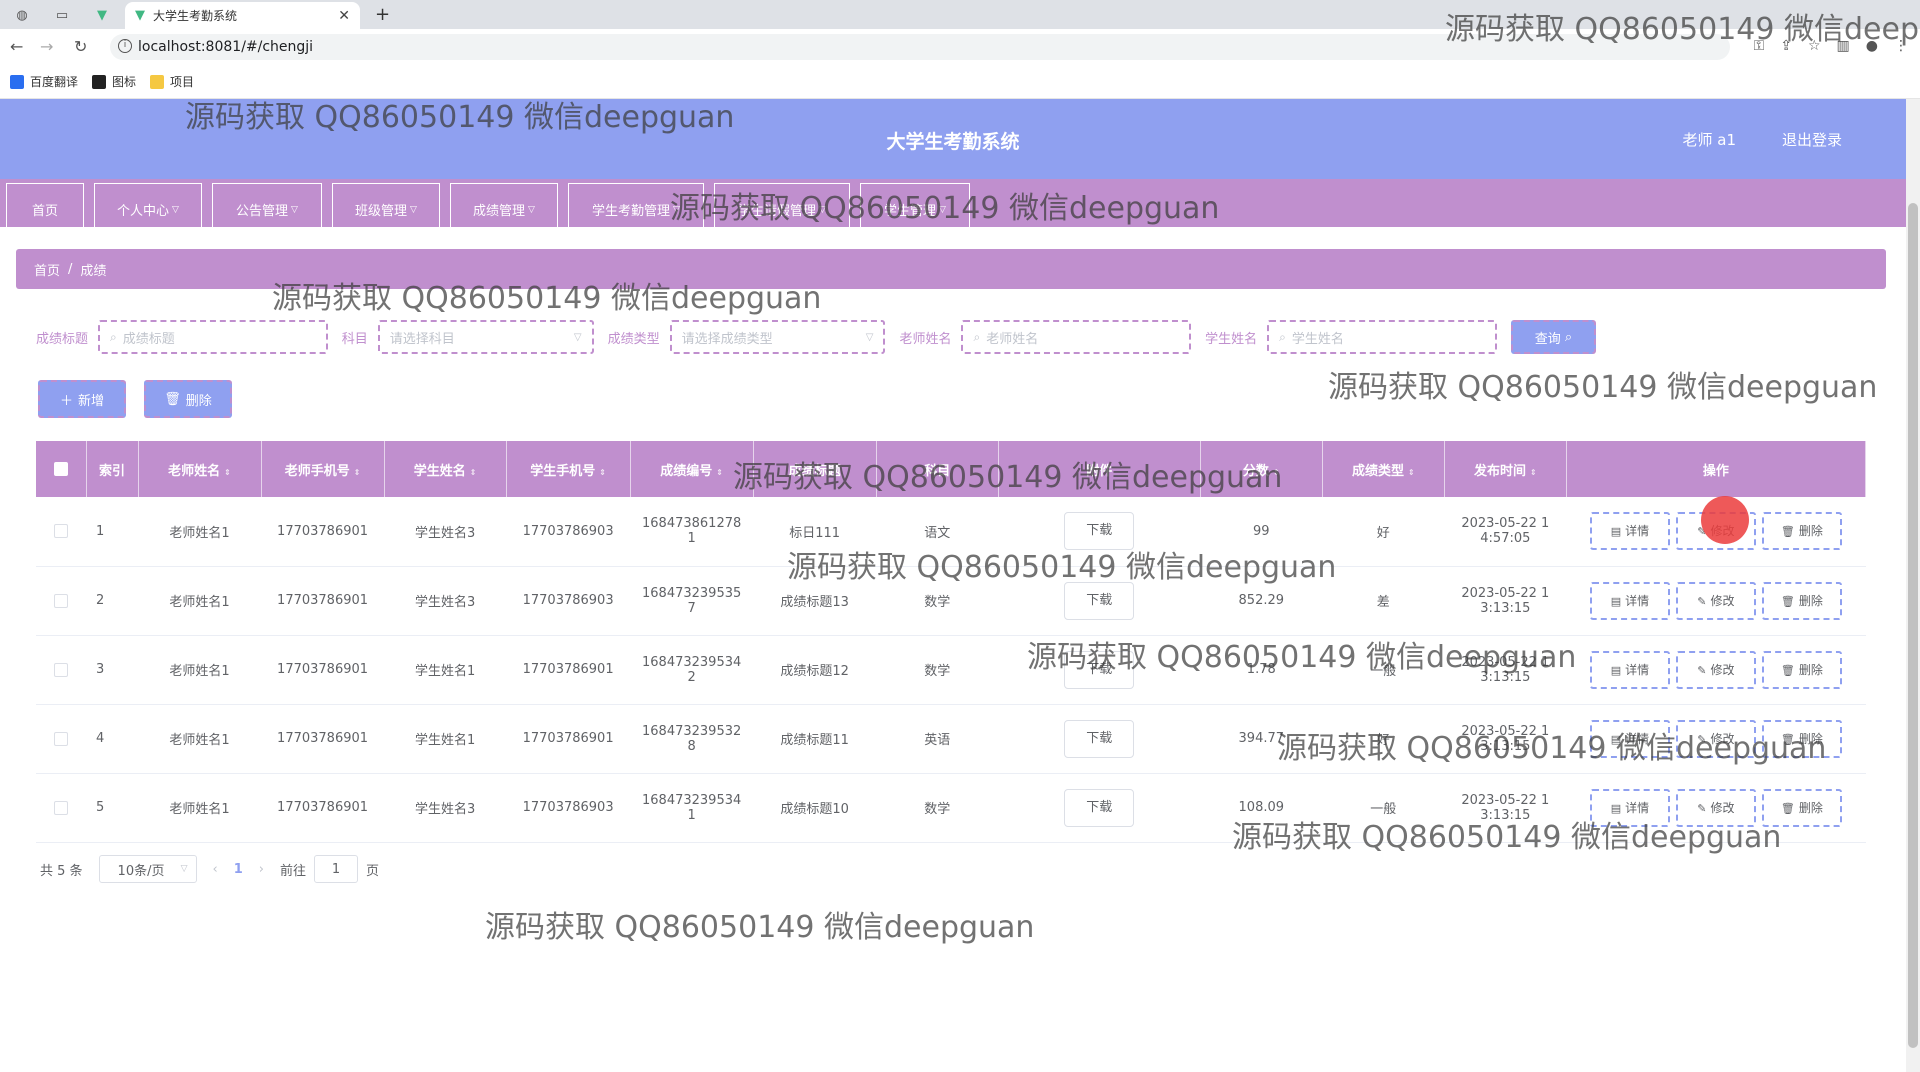  What do you see at coordinates (953, 139) in the screenshot?
I see `app-header: 大学生考勤系统 老师 a1 退出登录` at bounding box center [953, 139].